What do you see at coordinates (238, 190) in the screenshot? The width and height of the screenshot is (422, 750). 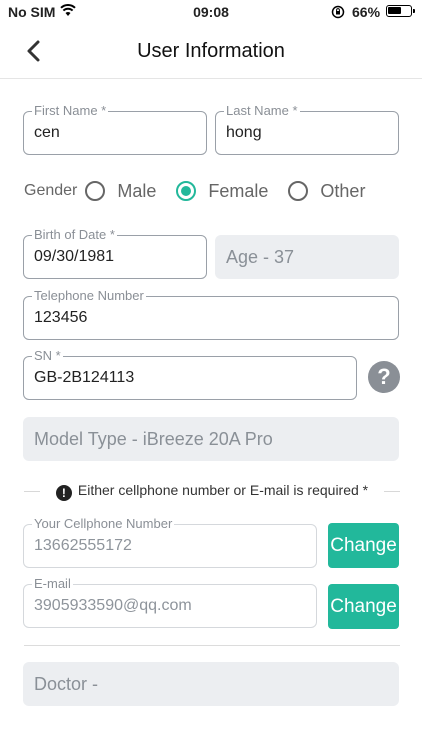 I see `gender-option-label: Female` at bounding box center [238, 190].